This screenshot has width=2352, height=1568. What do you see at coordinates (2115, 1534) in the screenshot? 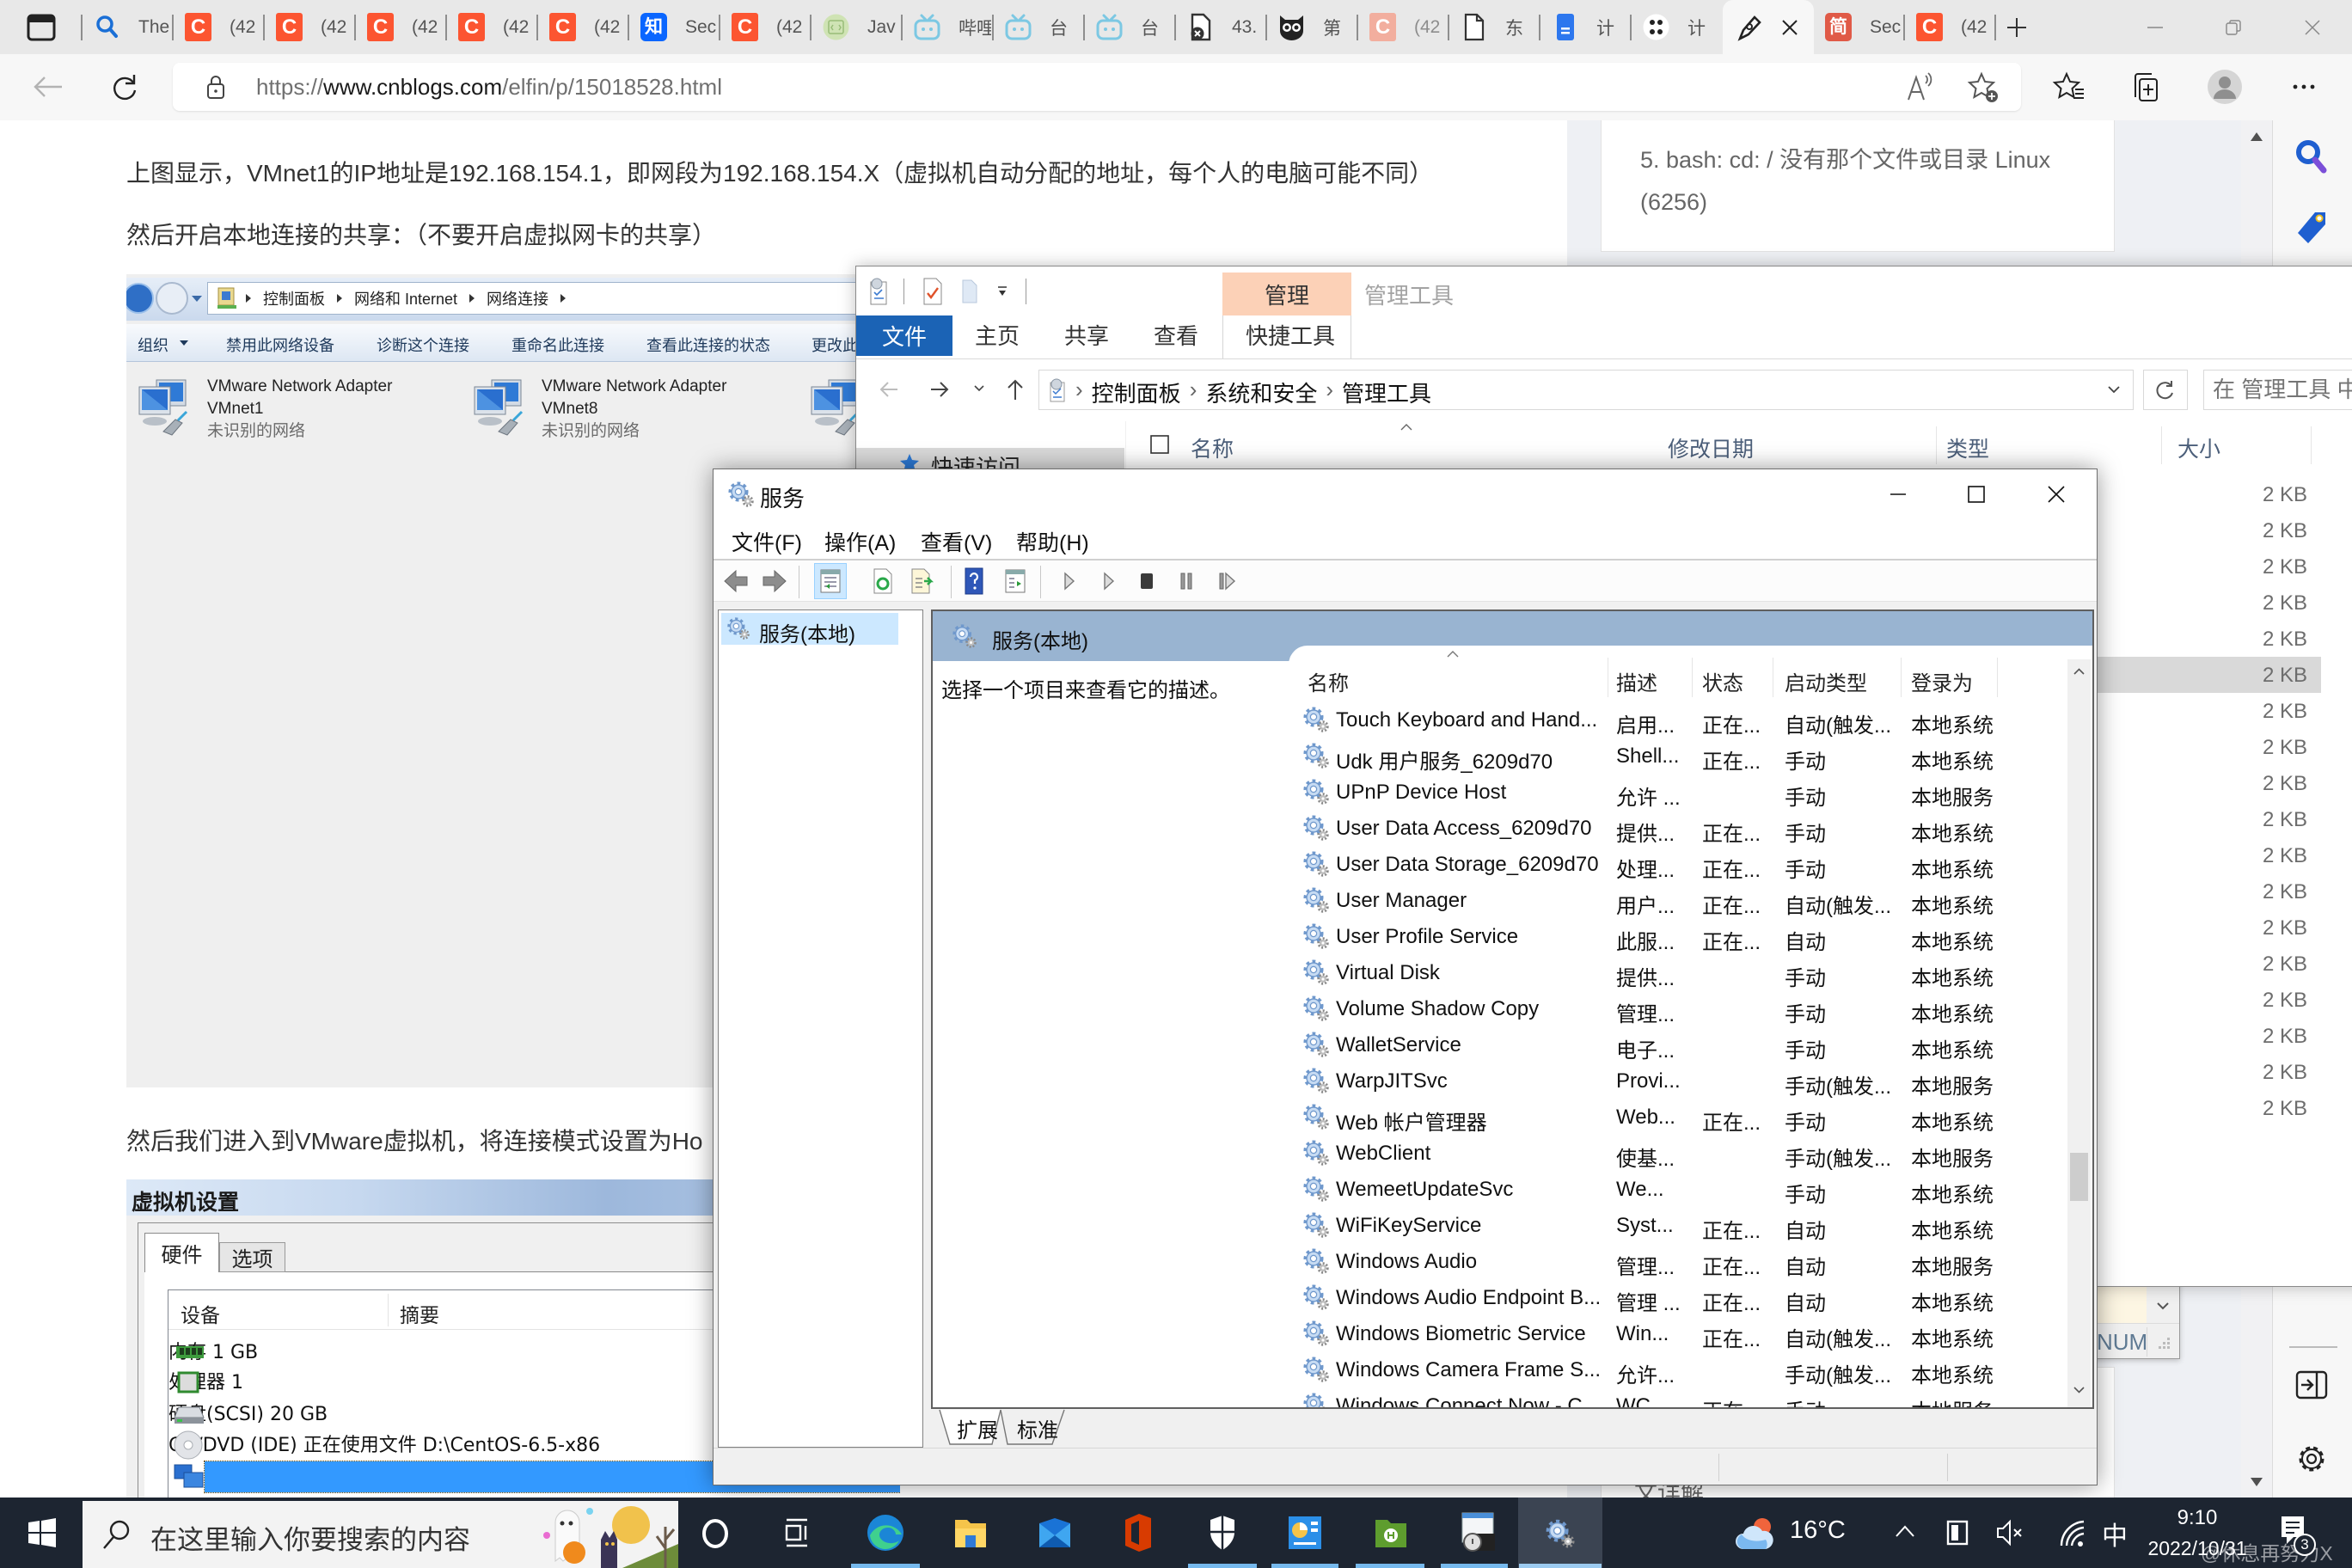
I see `input-method-indicator: 中` at bounding box center [2115, 1534].